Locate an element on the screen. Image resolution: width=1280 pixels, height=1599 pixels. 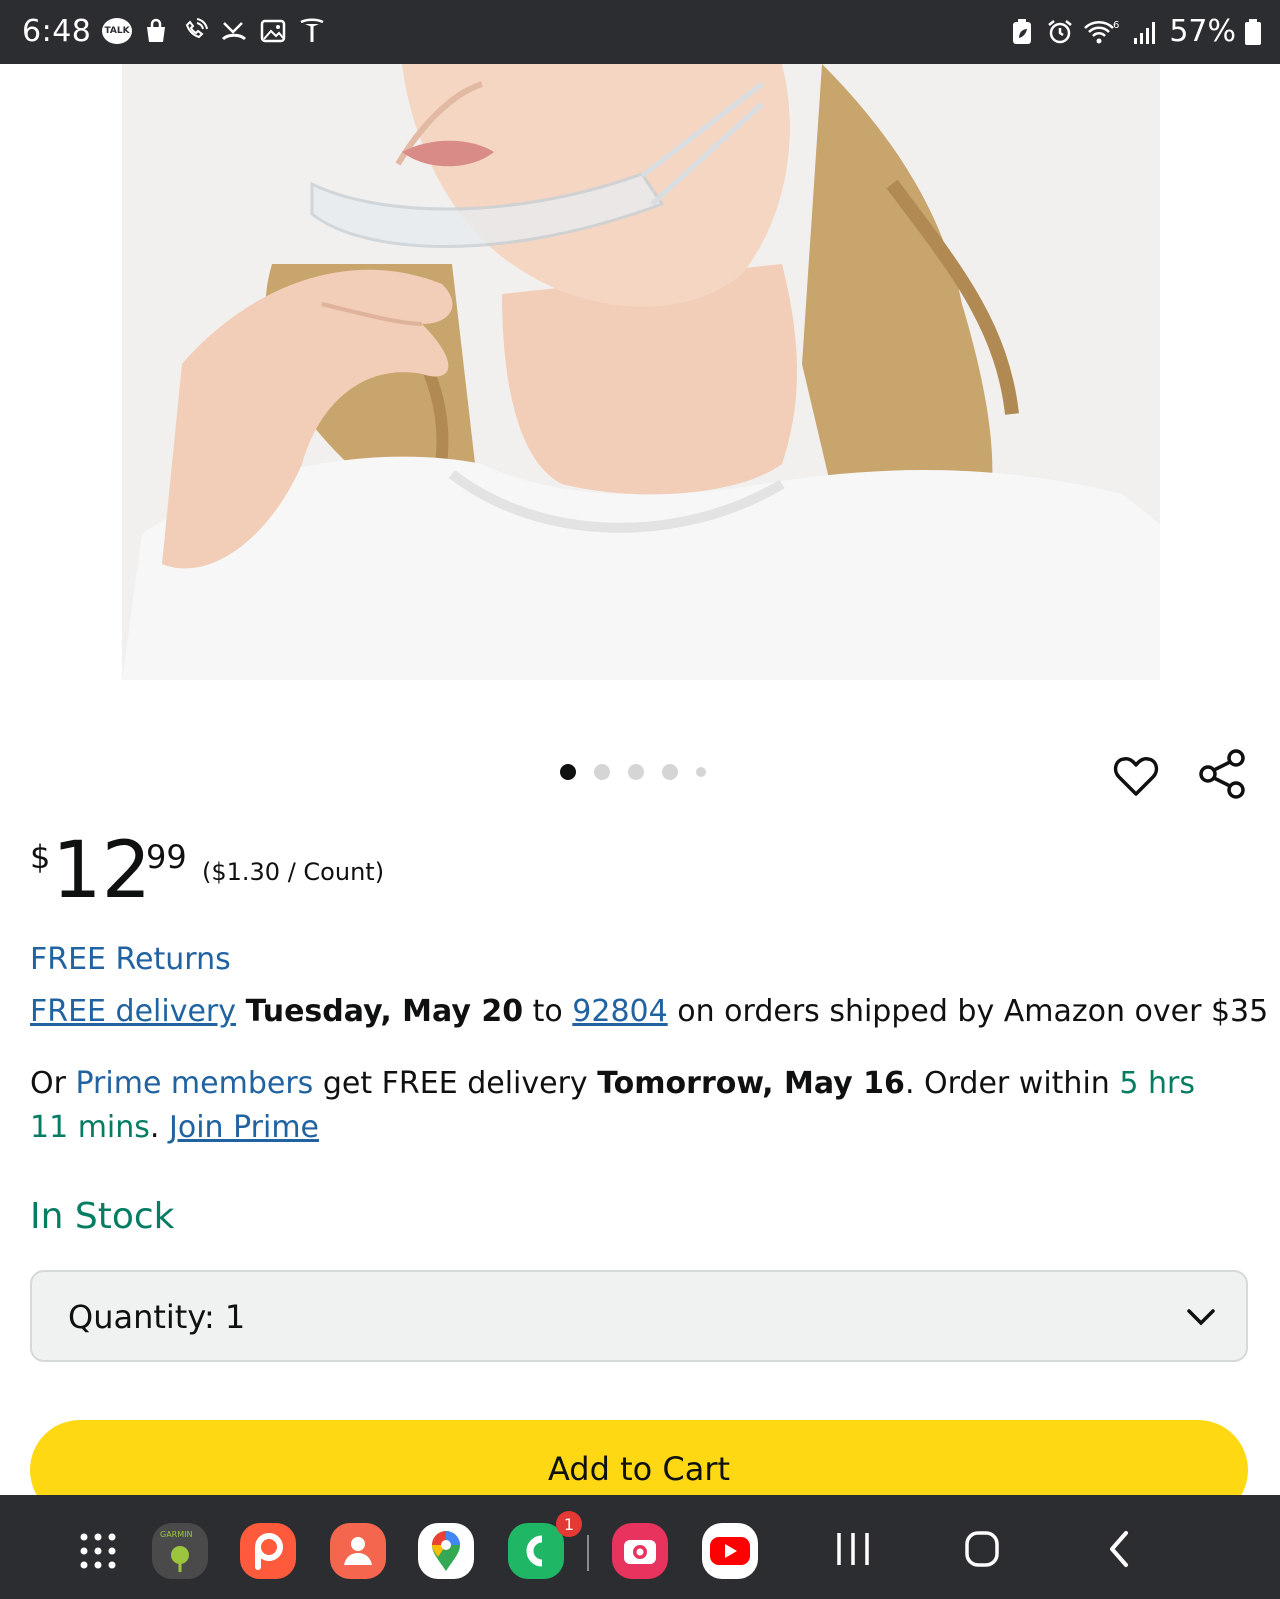
gallery-icon is located at coordinates (273, 31).